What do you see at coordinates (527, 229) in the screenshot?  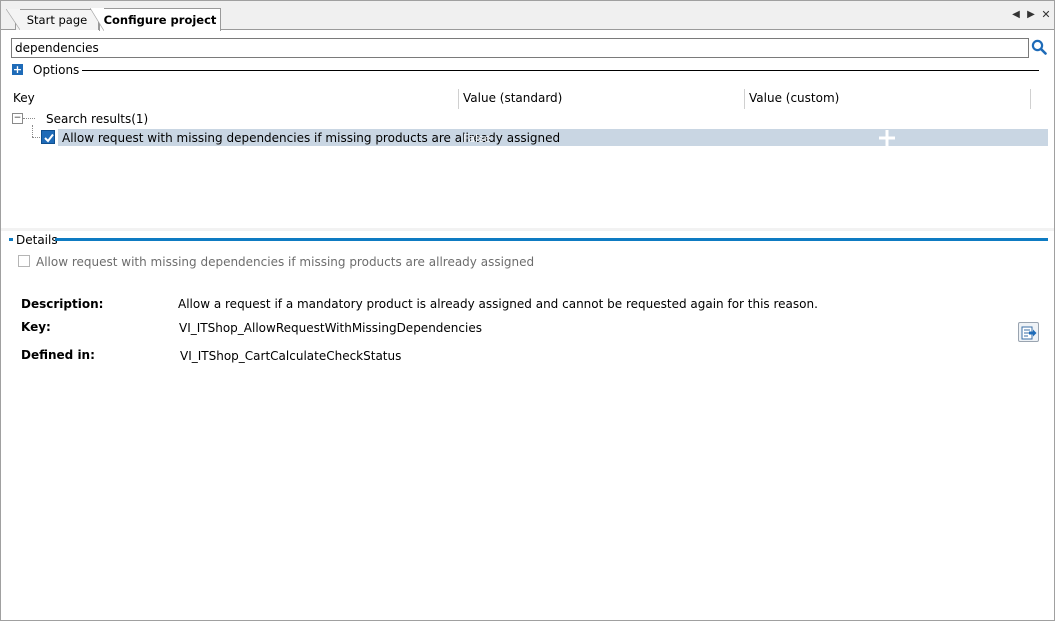 I see `splitter` at bounding box center [527, 229].